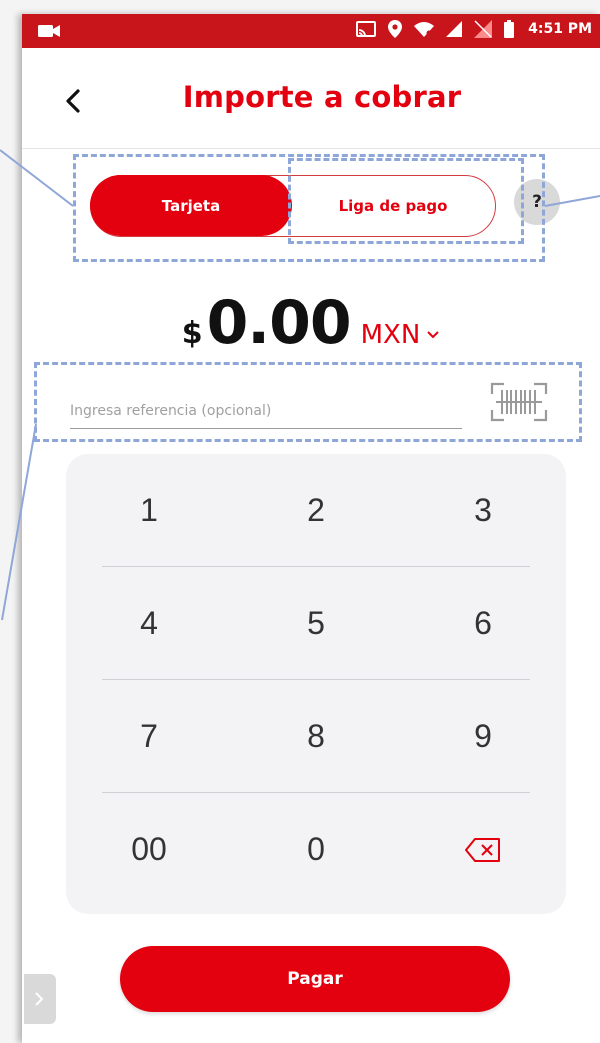 The height and width of the screenshot is (1043, 600). Describe the element at coordinates (308, 402) in the screenshot. I see `annotation-box-reference` at that location.